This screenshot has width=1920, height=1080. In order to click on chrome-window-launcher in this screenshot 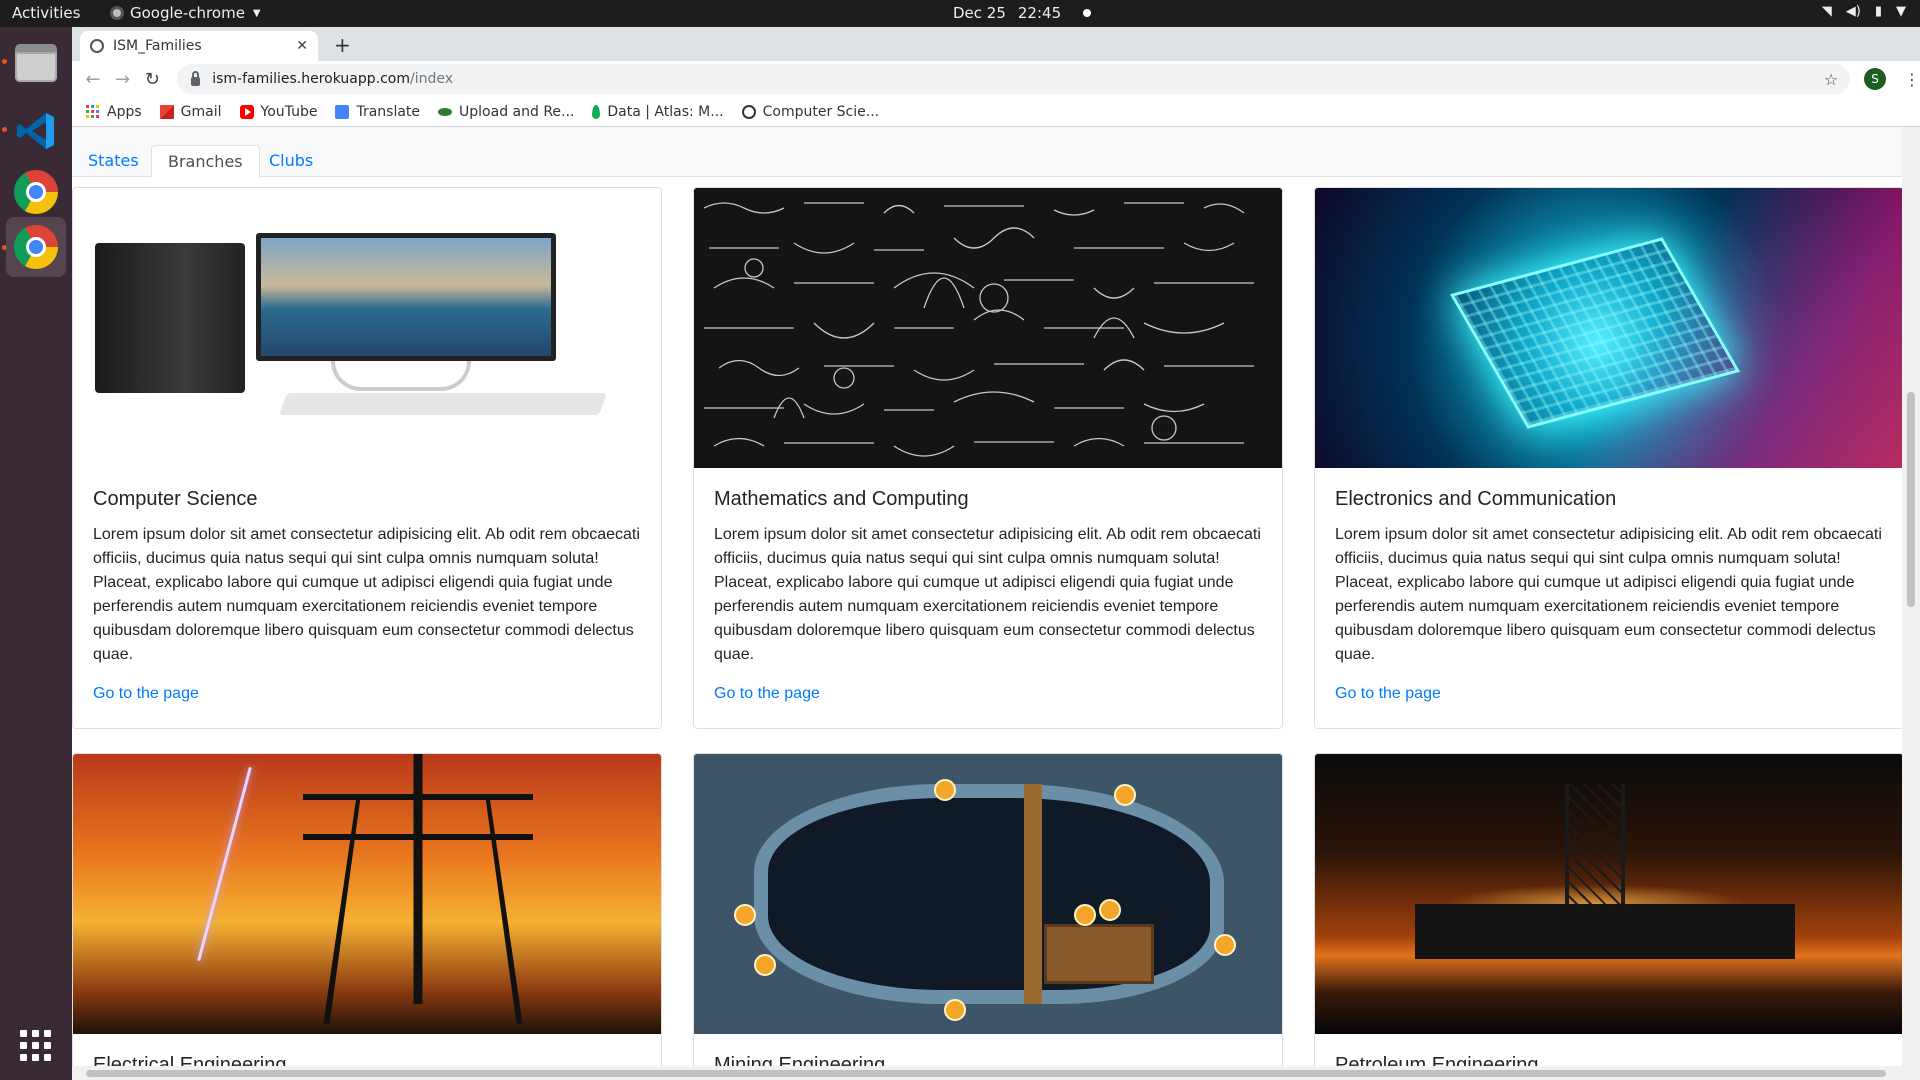, I will do `click(36, 247)`.